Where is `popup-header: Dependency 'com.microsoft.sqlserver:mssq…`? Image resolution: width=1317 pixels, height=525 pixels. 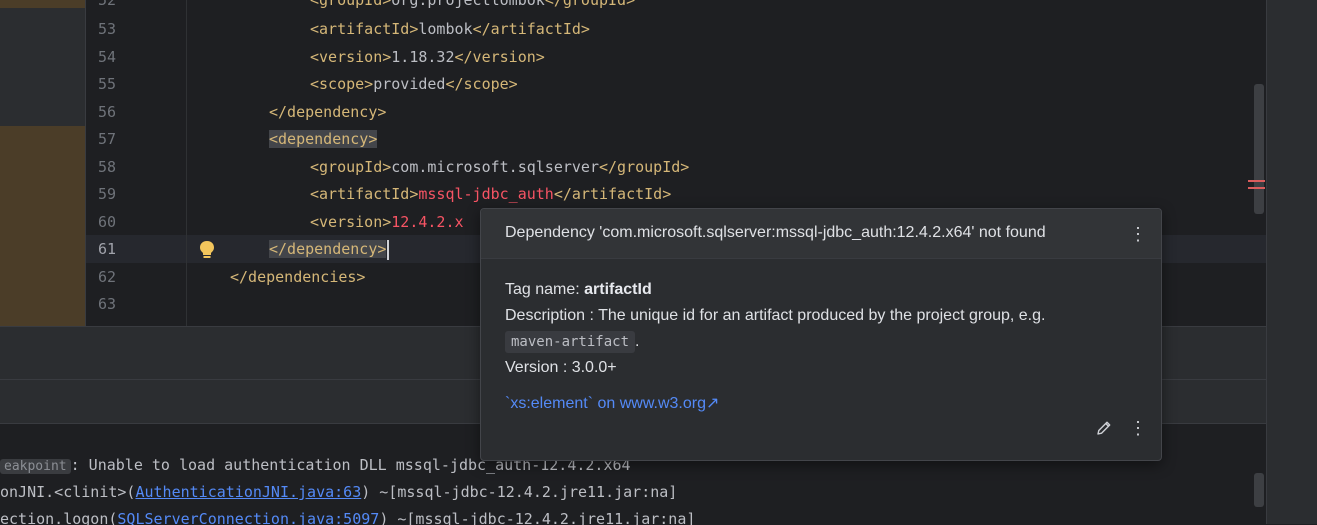 popup-header: Dependency 'com.microsoft.sqlserver:mssq… is located at coordinates (821, 234).